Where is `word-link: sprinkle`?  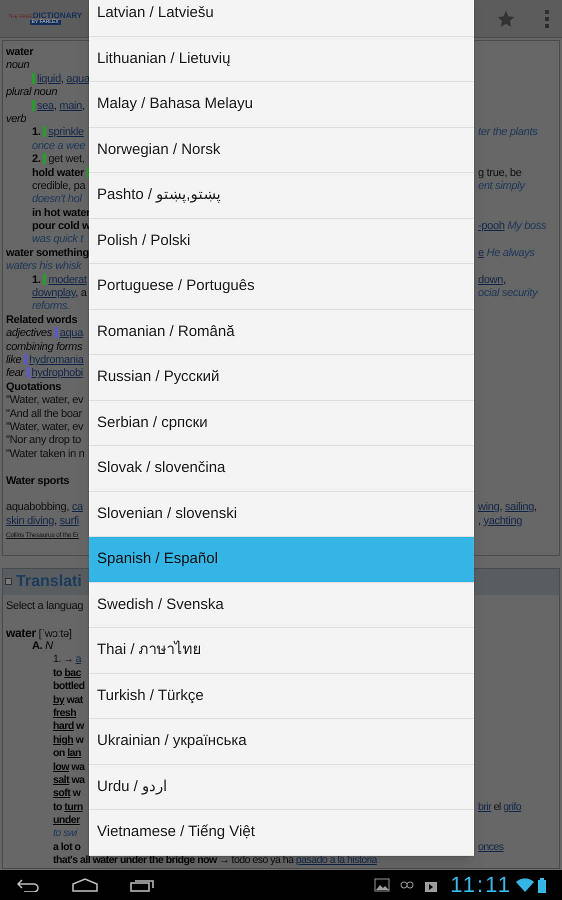 word-link: sprinkle is located at coordinates (66, 132).